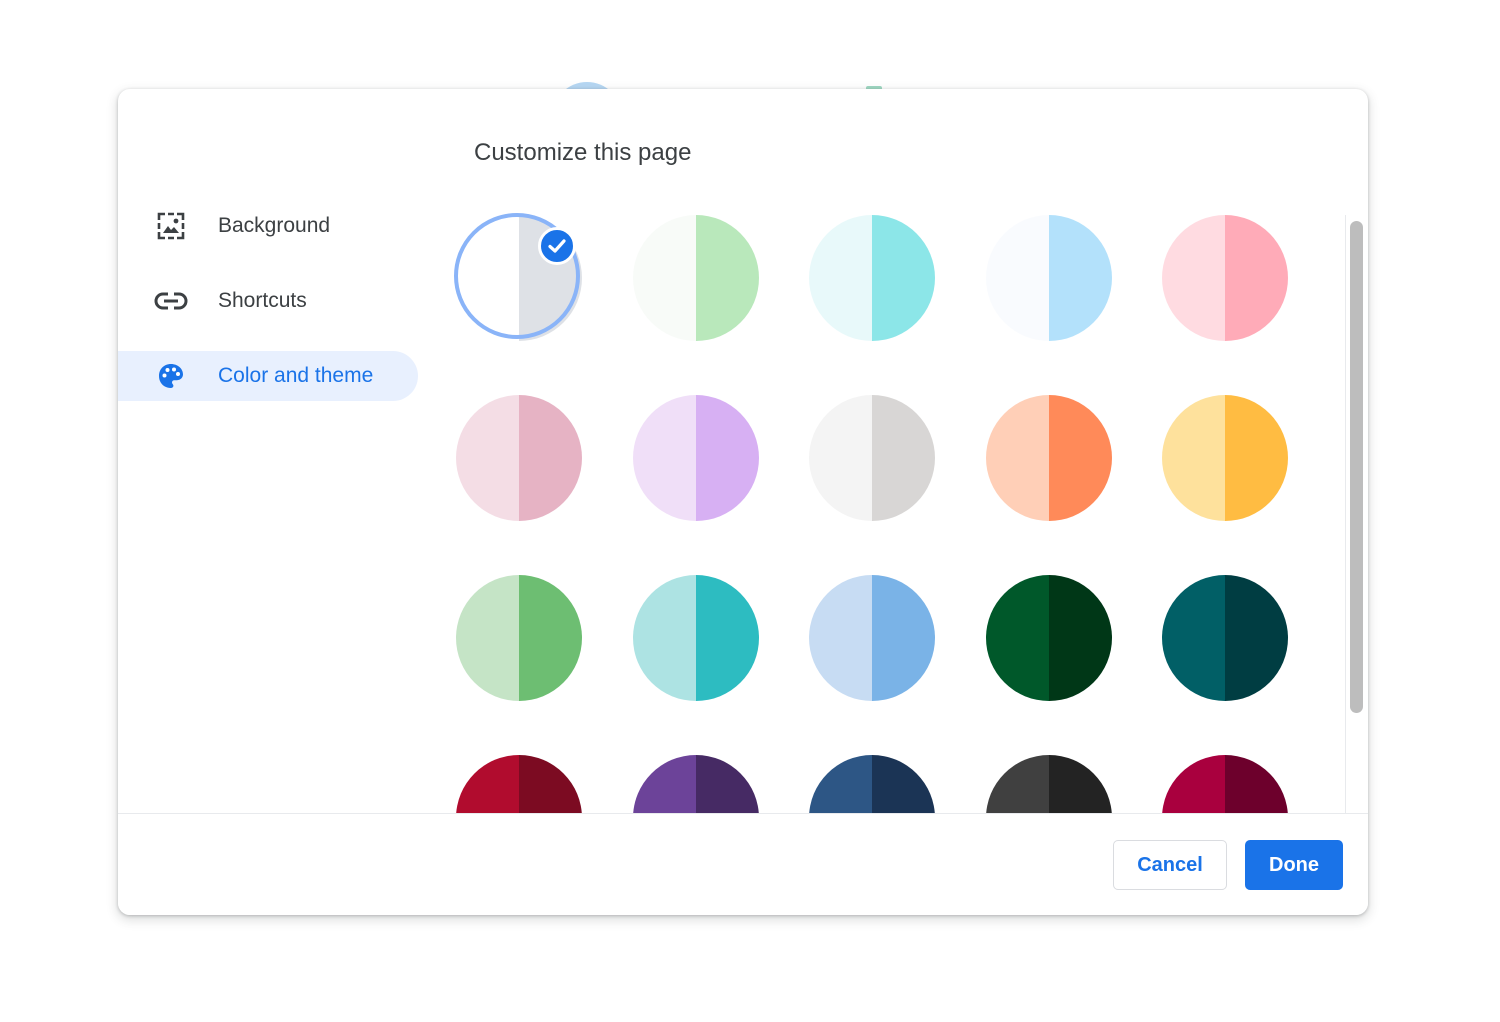 This screenshot has width=1500, height=1022. What do you see at coordinates (743, 864) in the screenshot?
I see `dialog-footer: Cancel Done` at bounding box center [743, 864].